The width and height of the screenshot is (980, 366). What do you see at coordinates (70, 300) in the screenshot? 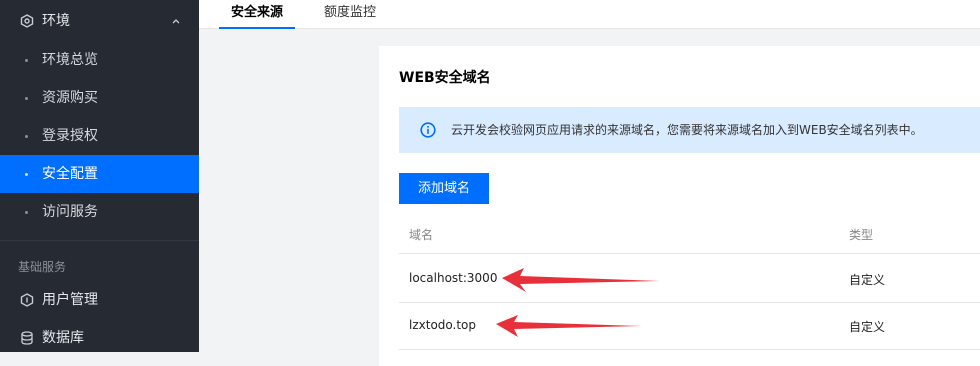
I see `sidebar-item-label: 用户管理` at bounding box center [70, 300].